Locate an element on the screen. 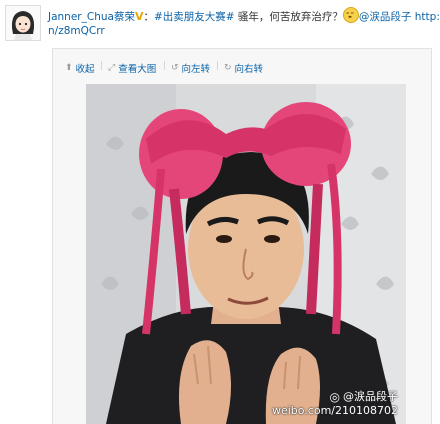 This screenshot has height=424, width=440. watermark-url: weibo.com/210108702 is located at coordinates (334, 410).